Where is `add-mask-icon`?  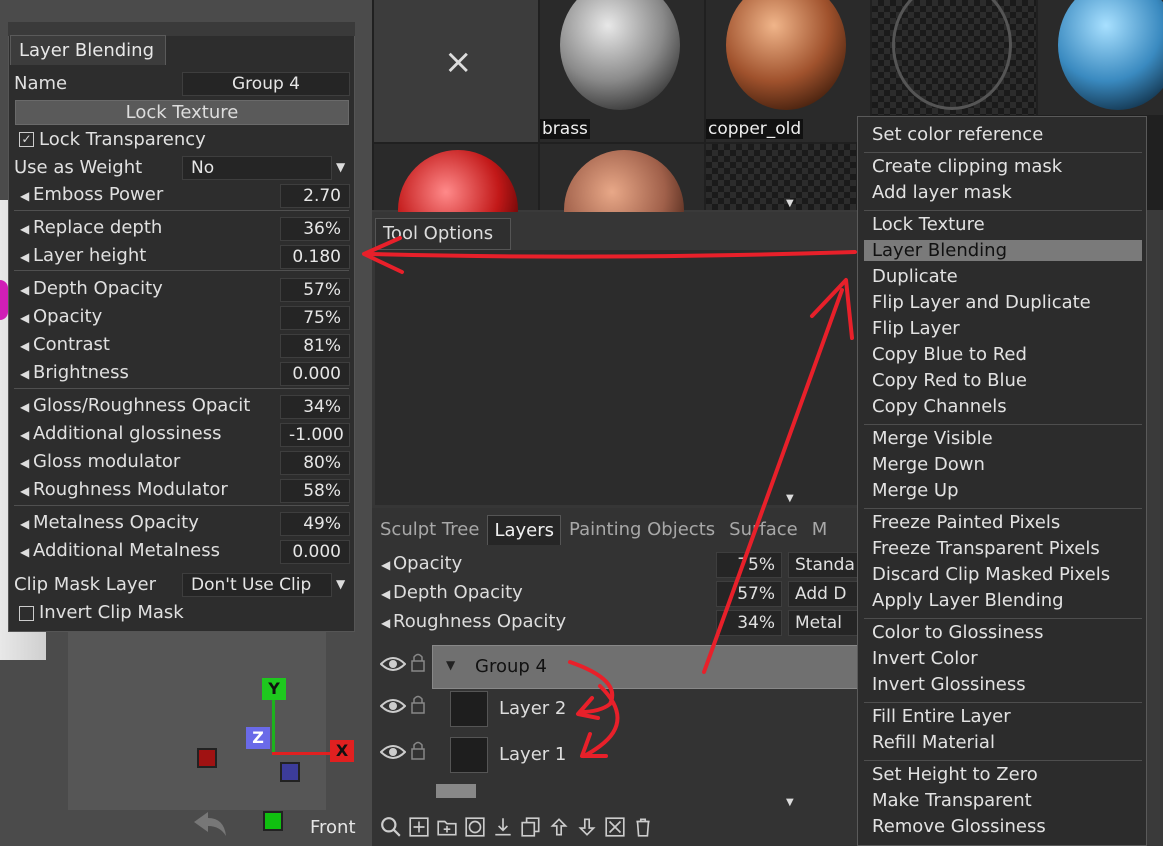 add-mask-icon is located at coordinates (475, 829).